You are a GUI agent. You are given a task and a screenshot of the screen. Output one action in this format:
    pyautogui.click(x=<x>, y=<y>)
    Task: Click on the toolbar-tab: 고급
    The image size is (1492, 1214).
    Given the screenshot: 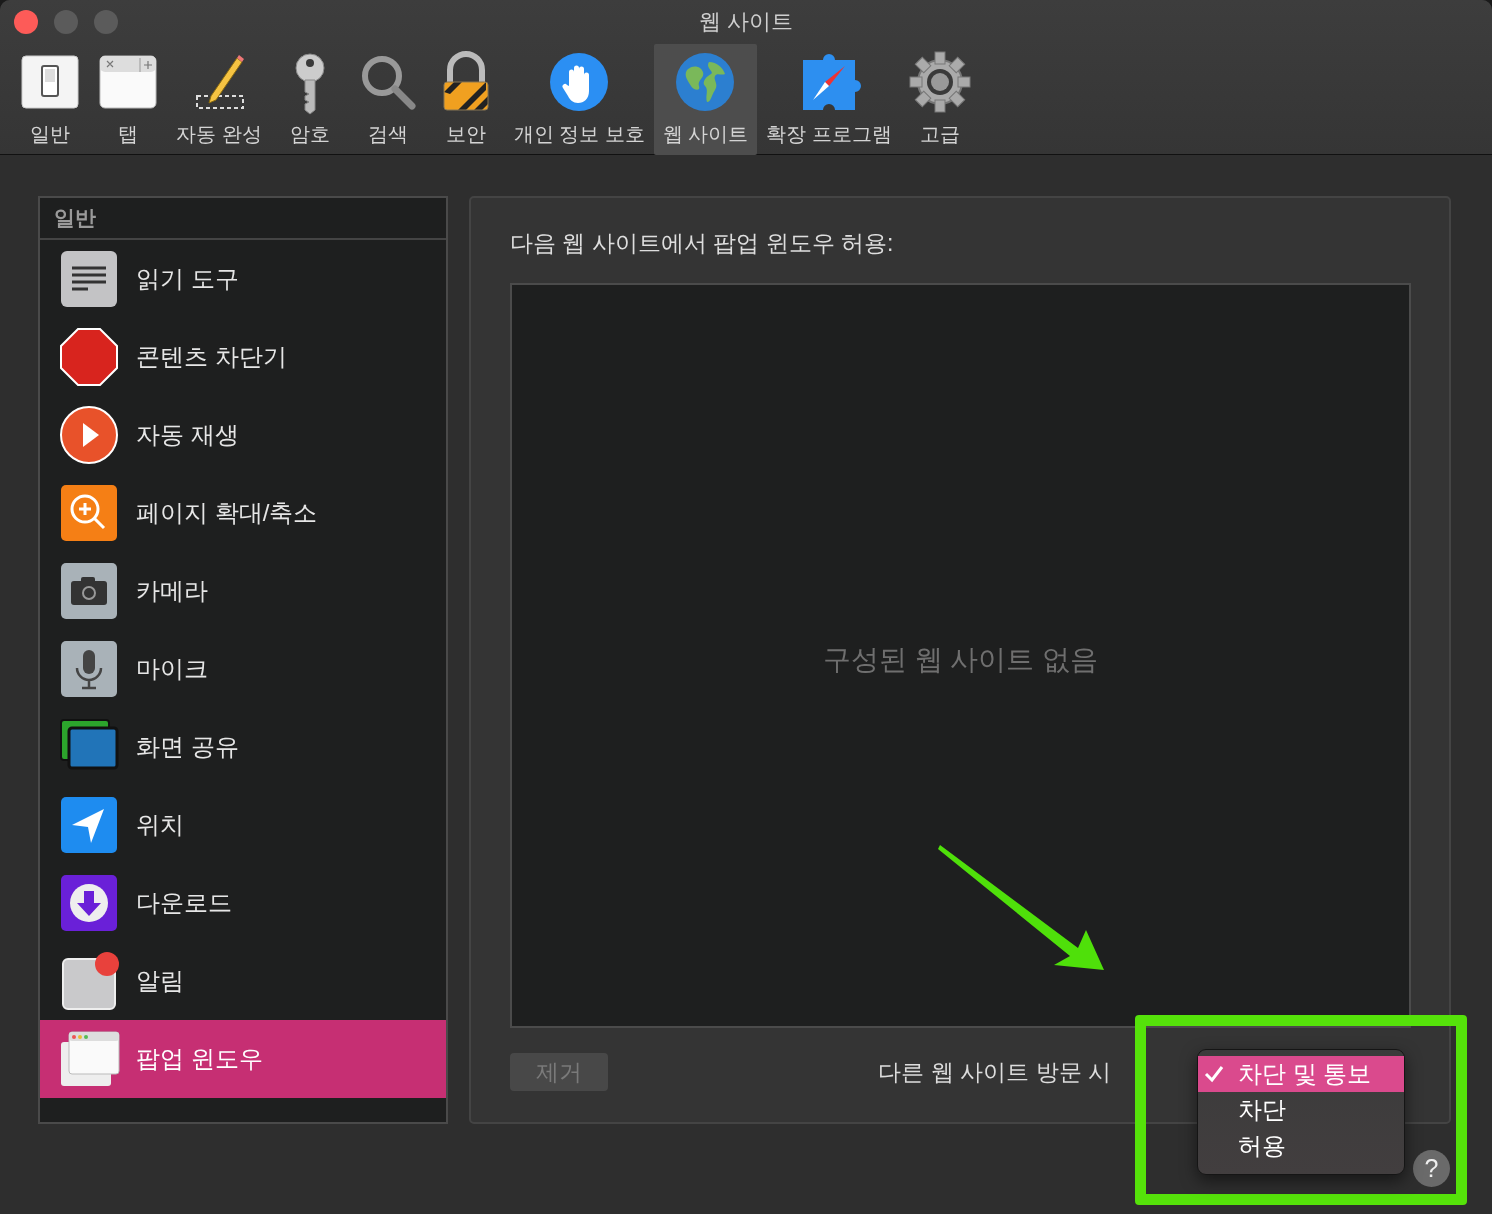 What is the action you would take?
    pyautogui.click(x=939, y=99)
    